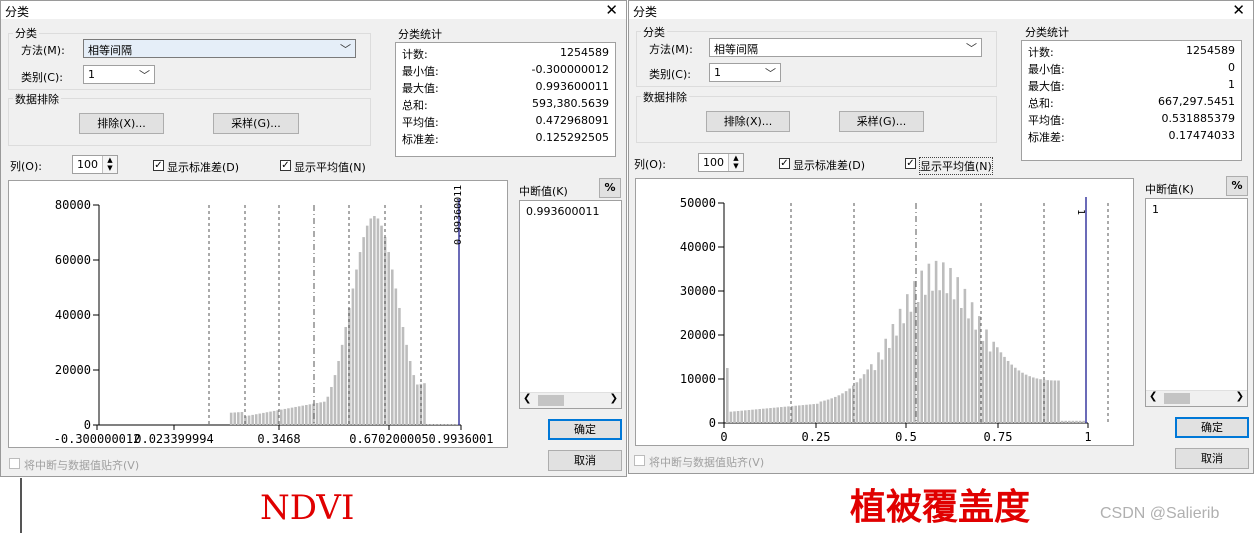  Describe the element at coordinates (505, 87) in the screenshot. I see `stat-row: 最大值: 0.993600011` at that location.